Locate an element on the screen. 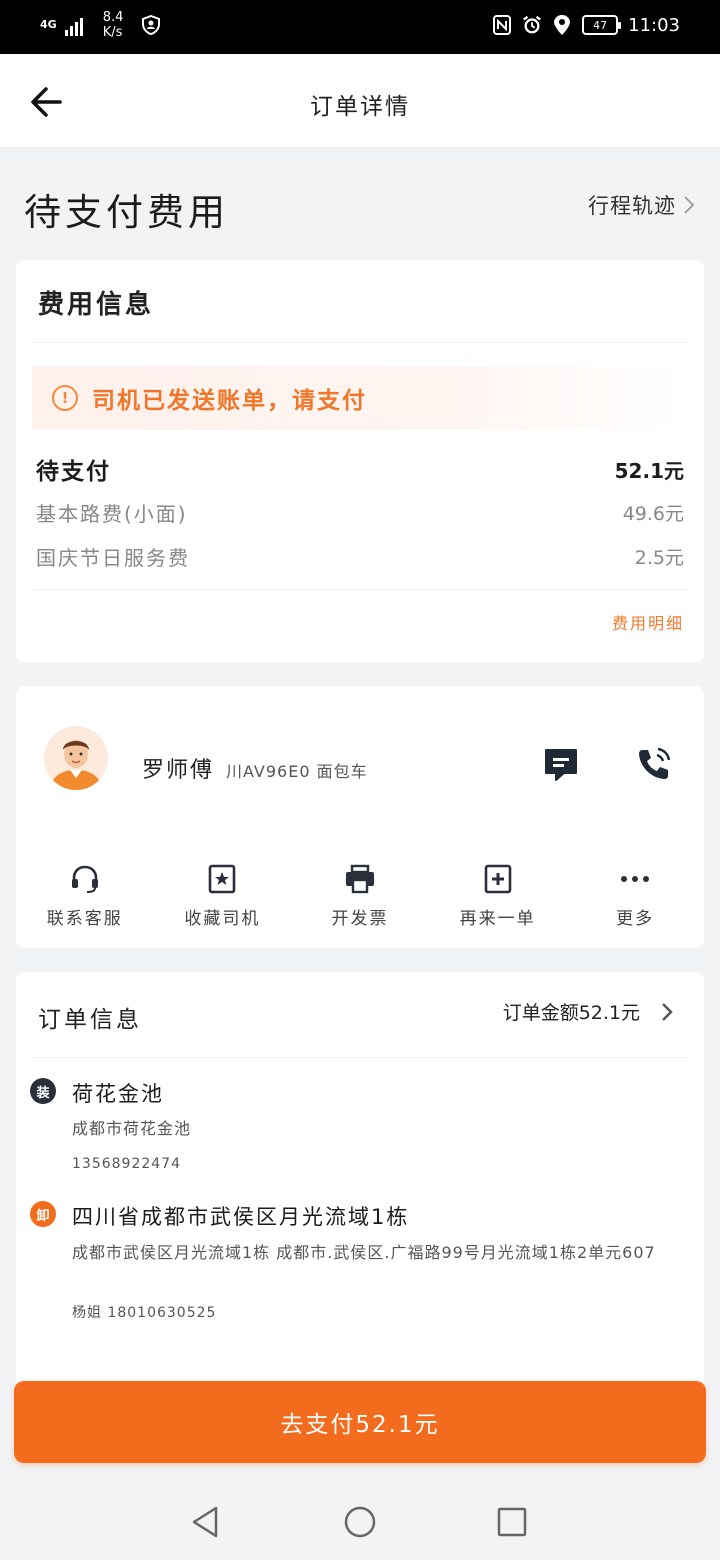 The height and width of the screenshot is (1560, 720). location-icon is located at coordinates (562, 25).